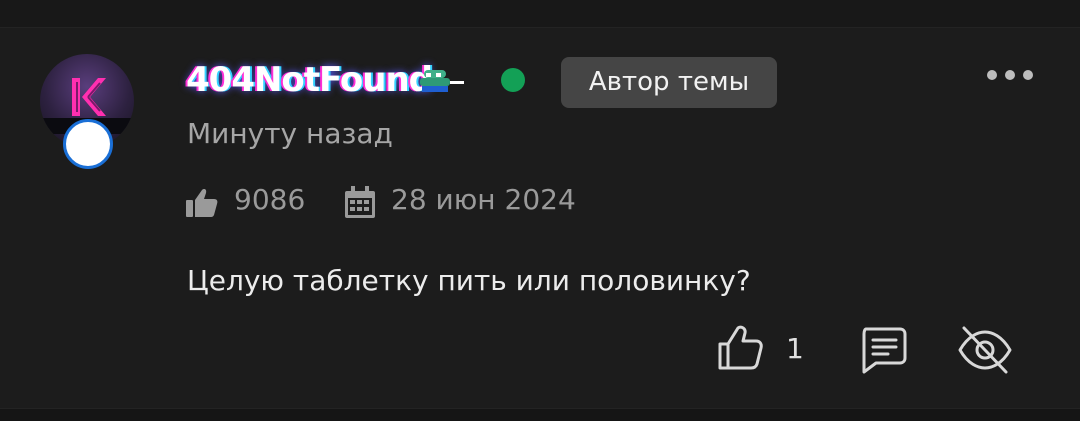  Describe the element at coordinates (89, 97) in the screenshot. I see `avatar-logo-icon` at that location.